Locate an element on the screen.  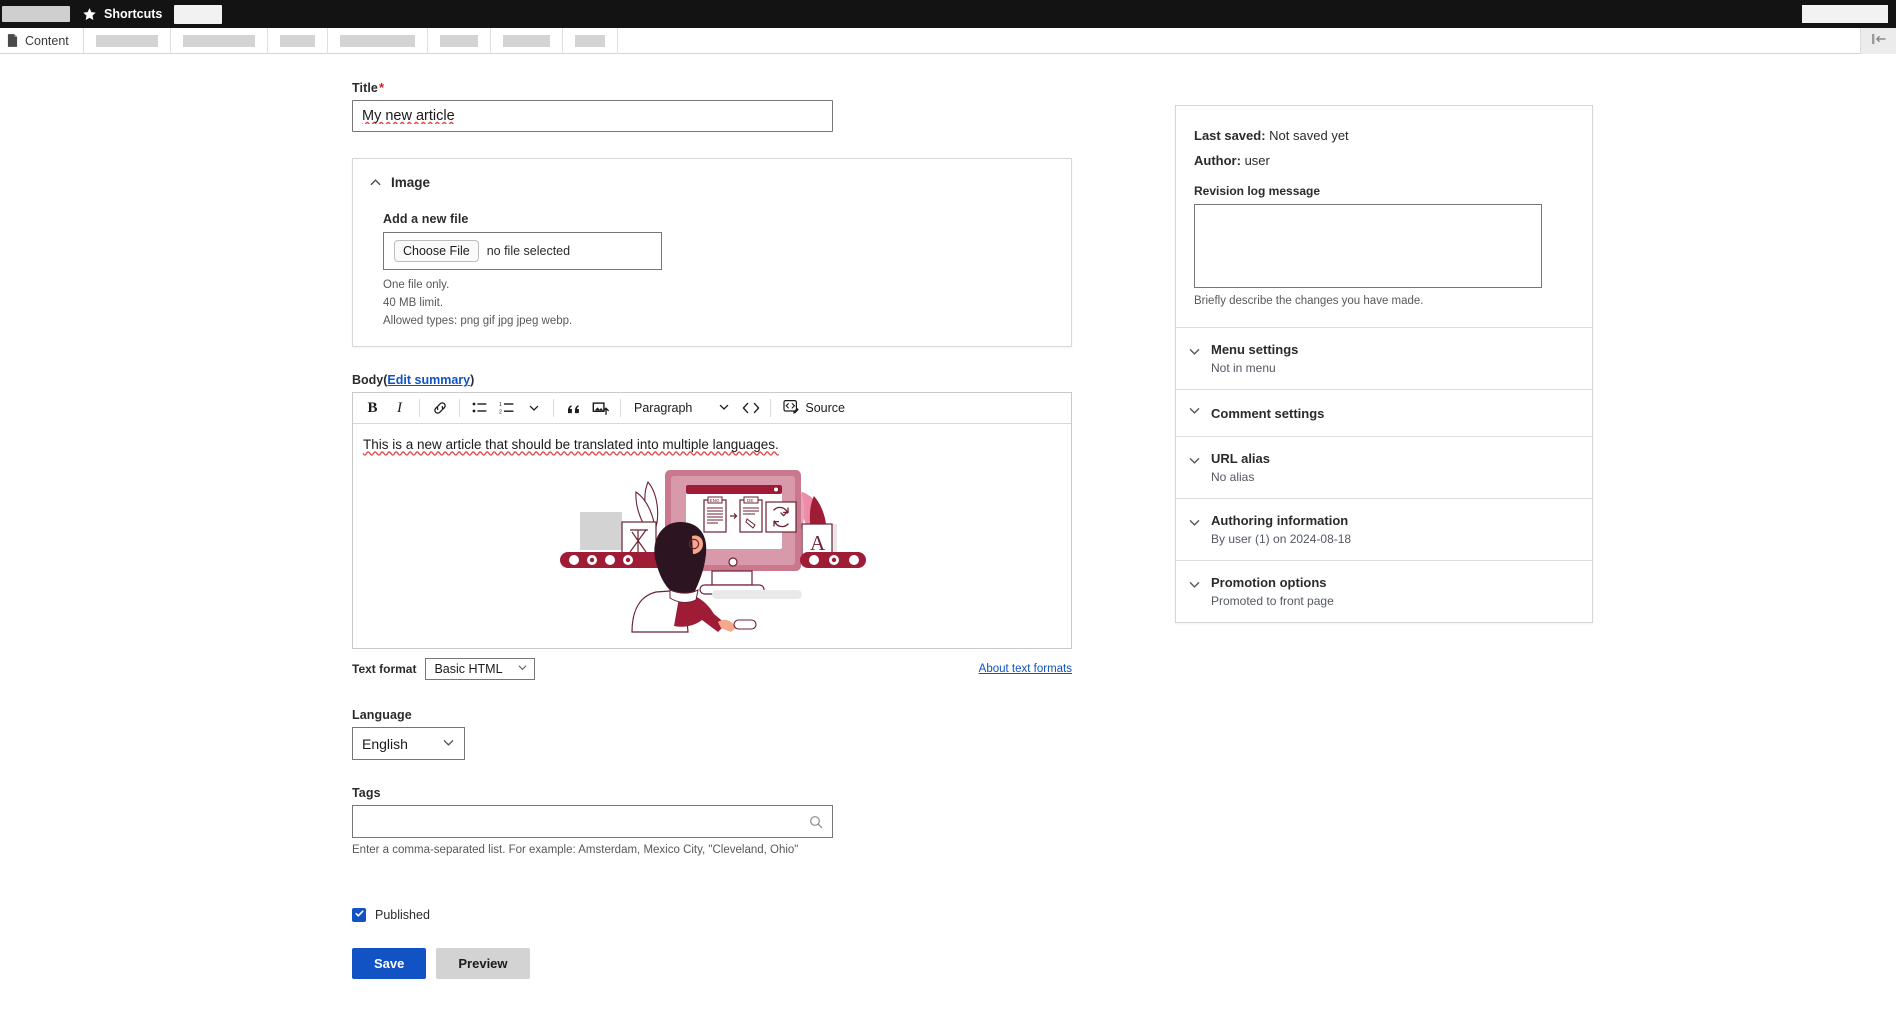
author-label: Author: is located at coordinates (1217, 160).